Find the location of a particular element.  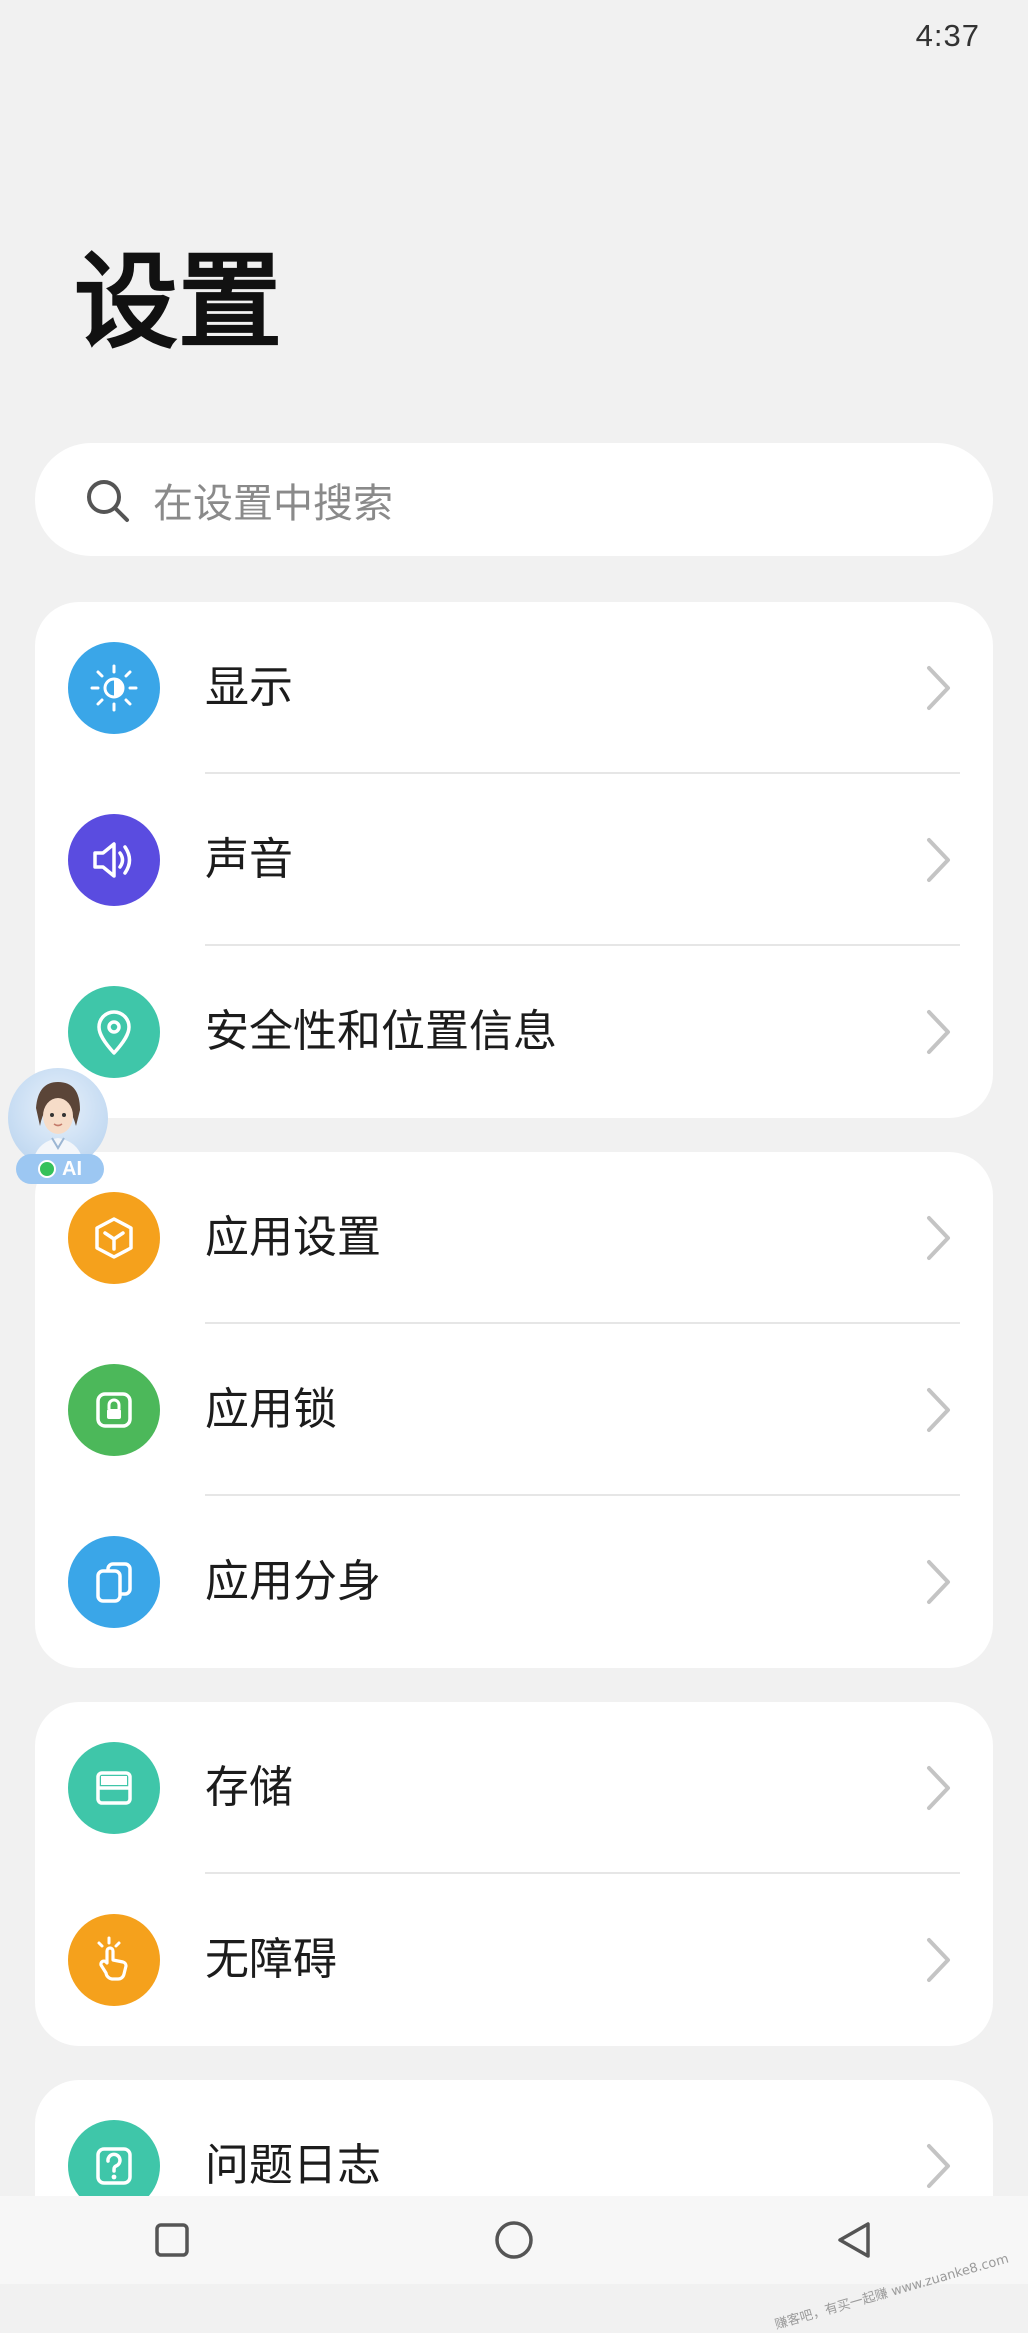

settings-item-label: 无障碍 is located at coordinates (271, 1959).